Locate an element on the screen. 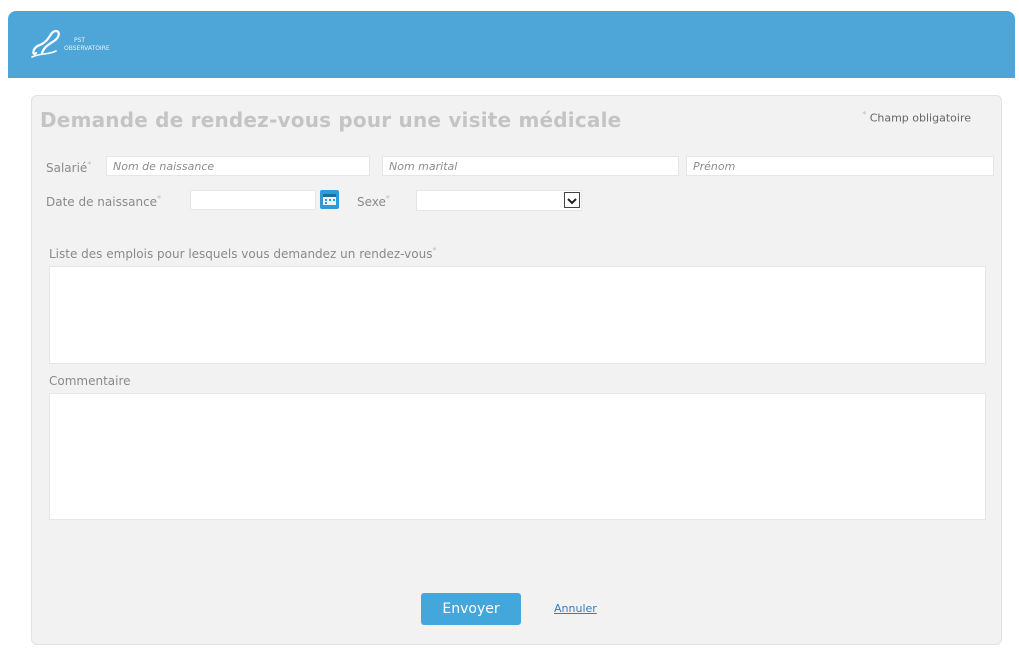 The height and width of the screenshot is (657, 1019). date-required-marker: * is located at coordinates (159, 198).